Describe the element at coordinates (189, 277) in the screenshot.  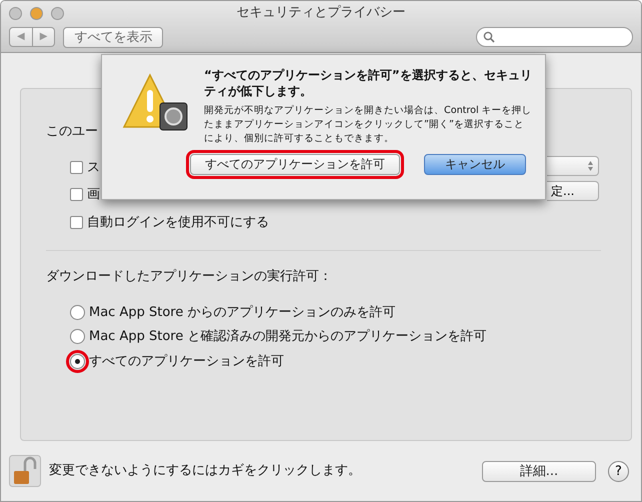
I see `download-heading: ダウンロードしたアプリケーションの実行許可：` at that location.